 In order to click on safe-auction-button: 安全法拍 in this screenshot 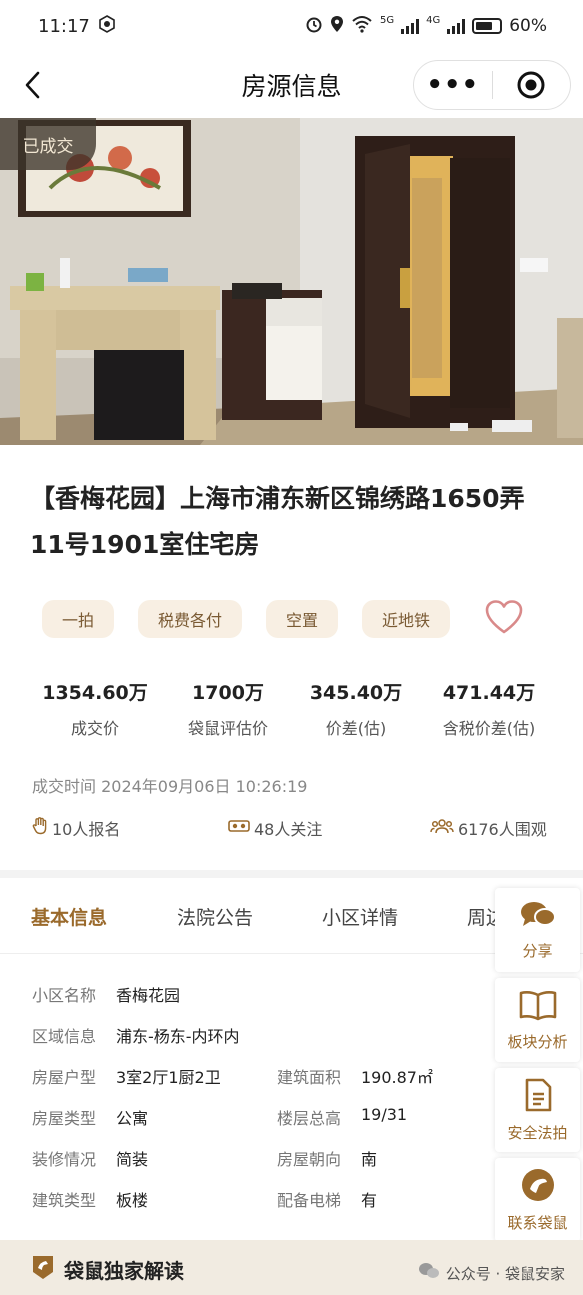, I will do `click(537, 1110)`.